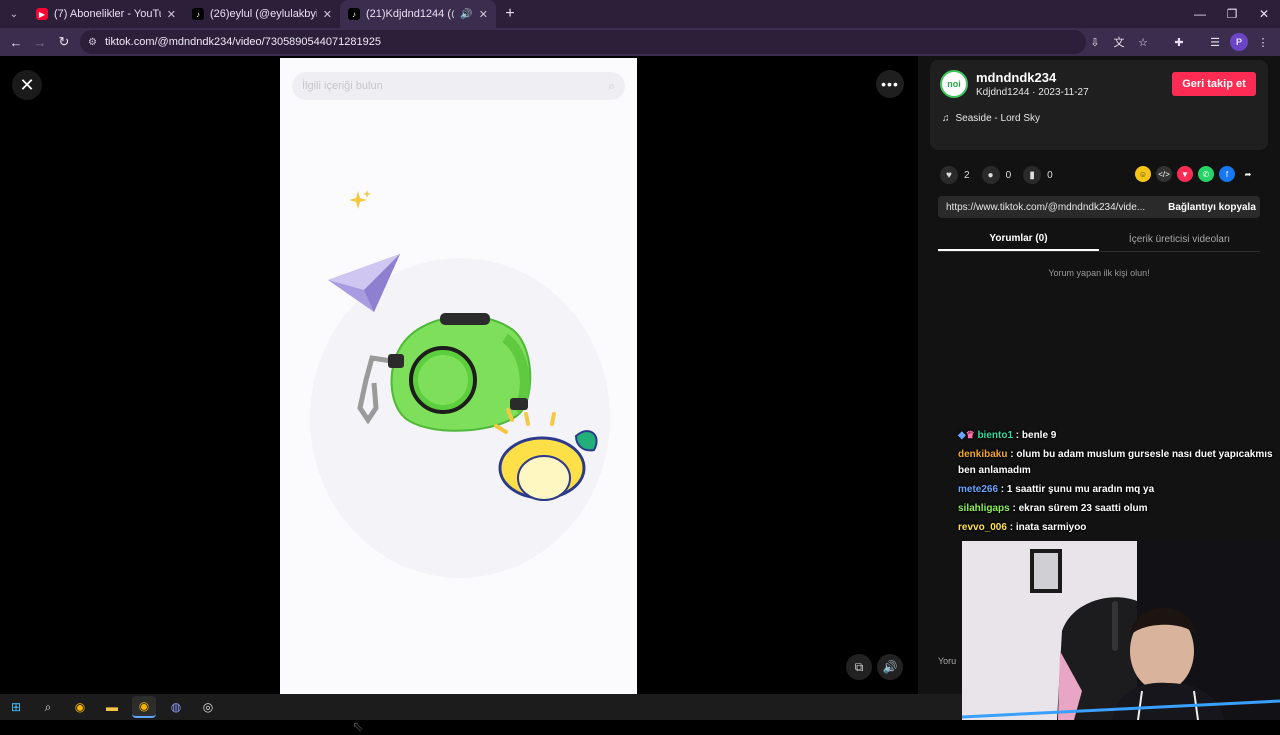  What do you see at coordinates (1227, 174) in the screenshot?
I see `facebook-icon: f` at bounding box center [1227, 174].